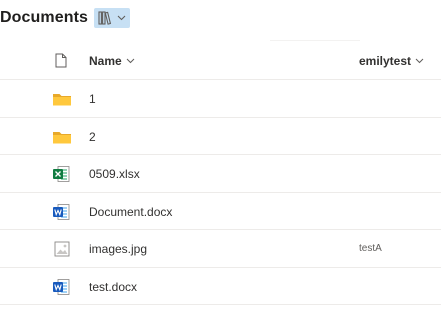 The image size is (441, 310). Describe the element at coordinates (114, 174) in the screenshot. I see `item-name: 0509.xlsx` at that location.